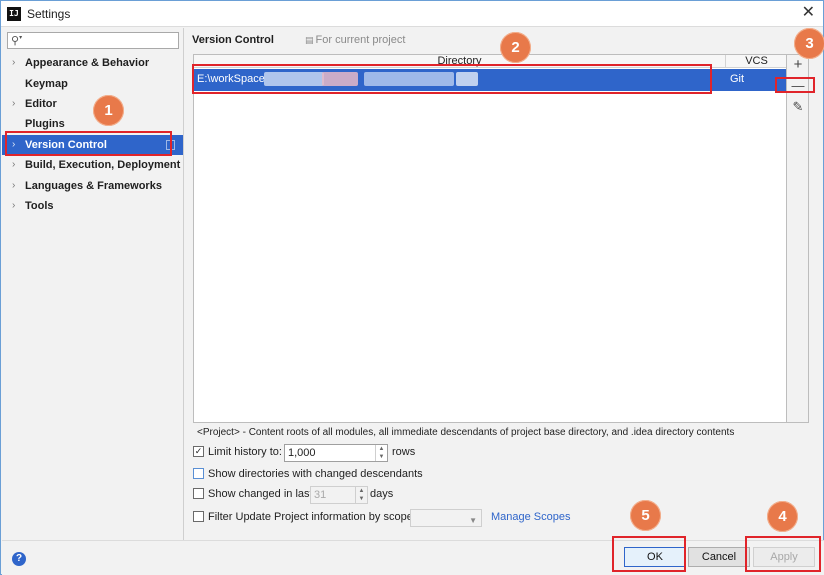 The height and width of the screenshot is (575, 824). I want to click on changed-days-spinner: ▲ ▼, so click(339, 495).